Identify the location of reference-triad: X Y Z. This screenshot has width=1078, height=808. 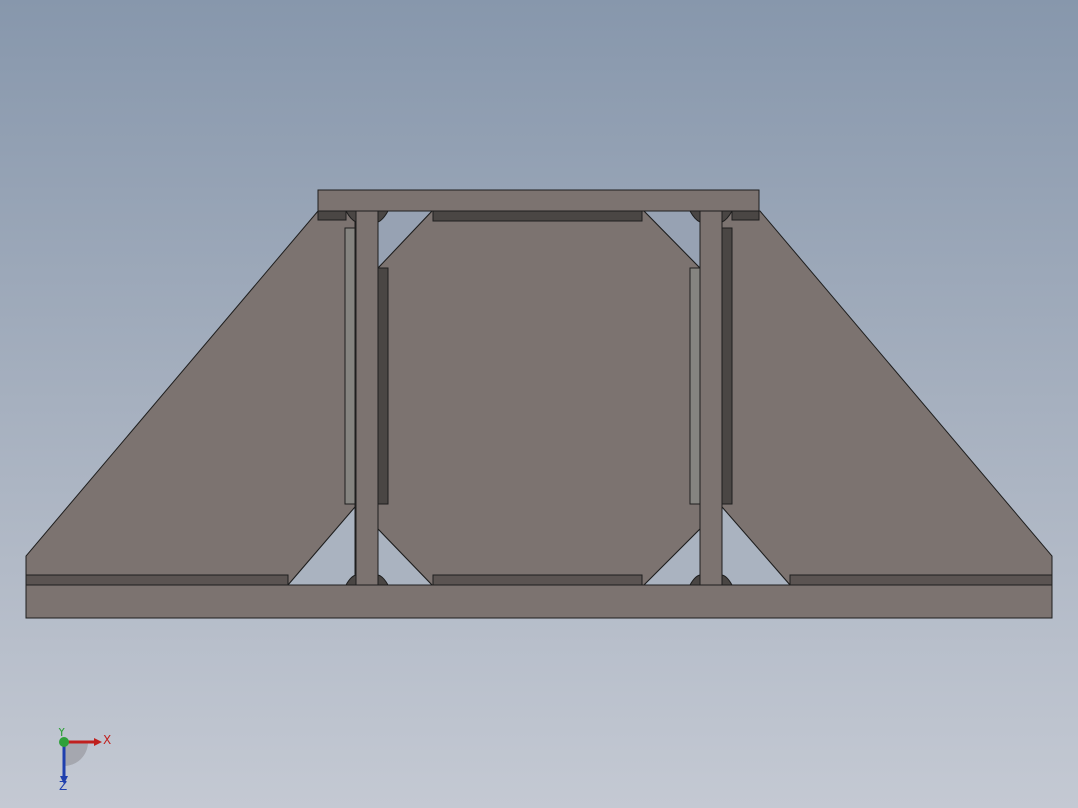
(84, 759).